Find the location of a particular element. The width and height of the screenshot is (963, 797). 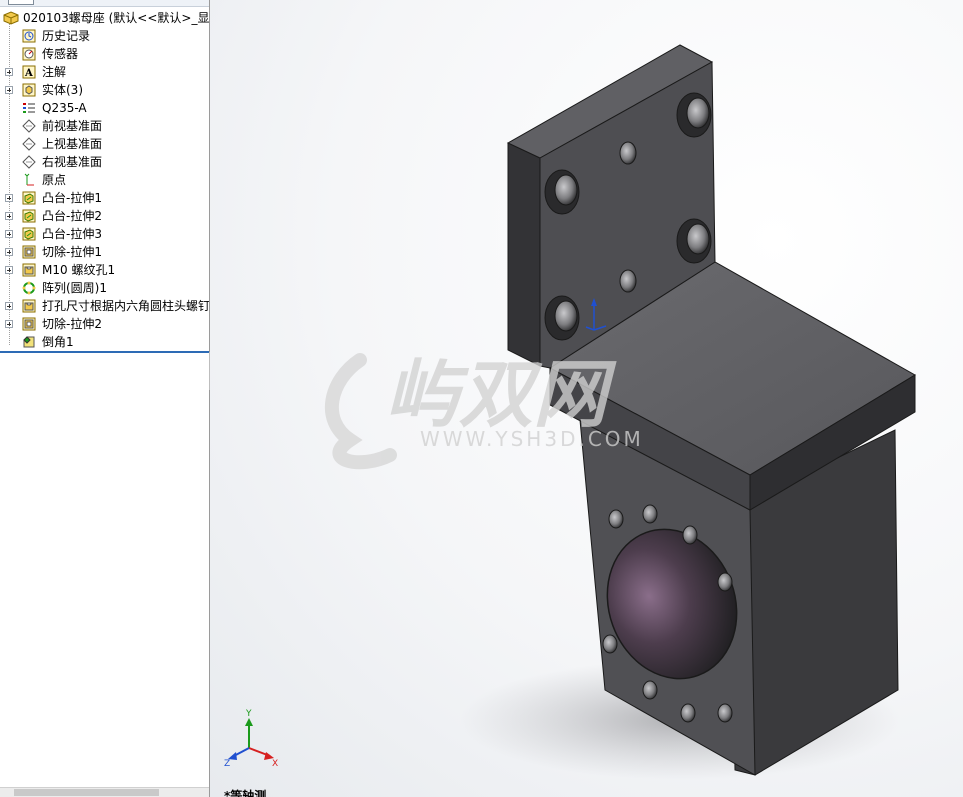

triad-z-label: Z is located at coordinates (227, 764).